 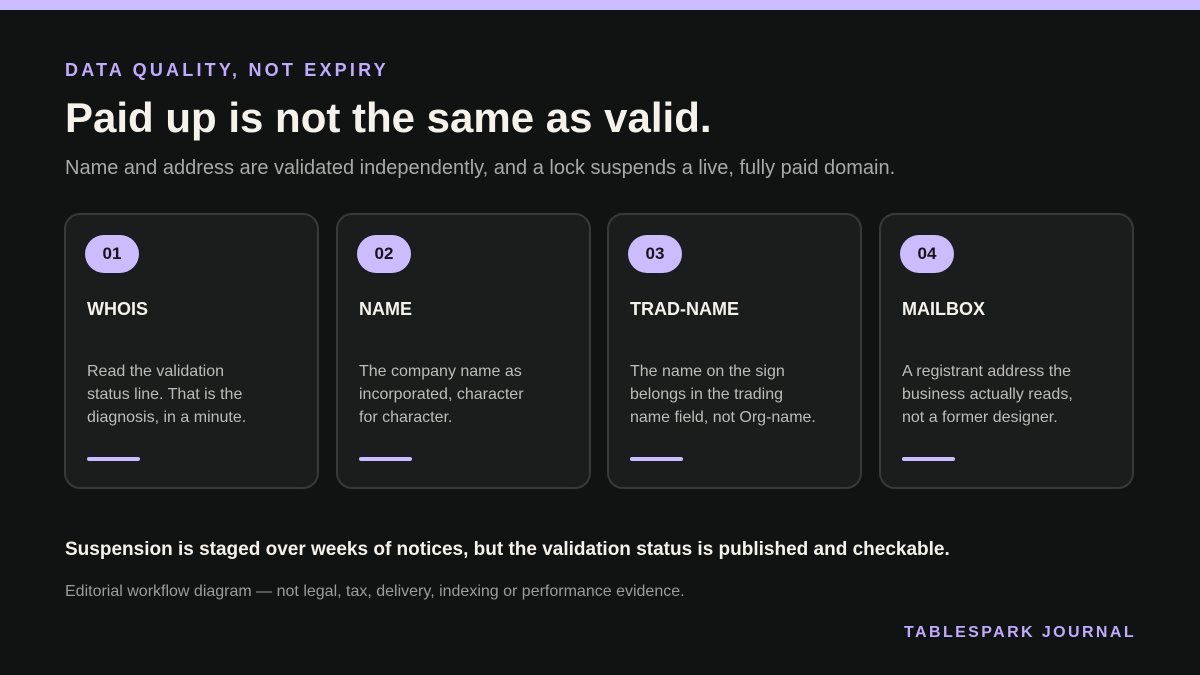 What do you see at coordinates (943, 309) in the screenshot?
I see `step-card-title: MAILBOX` at bounding box center [943, 309].